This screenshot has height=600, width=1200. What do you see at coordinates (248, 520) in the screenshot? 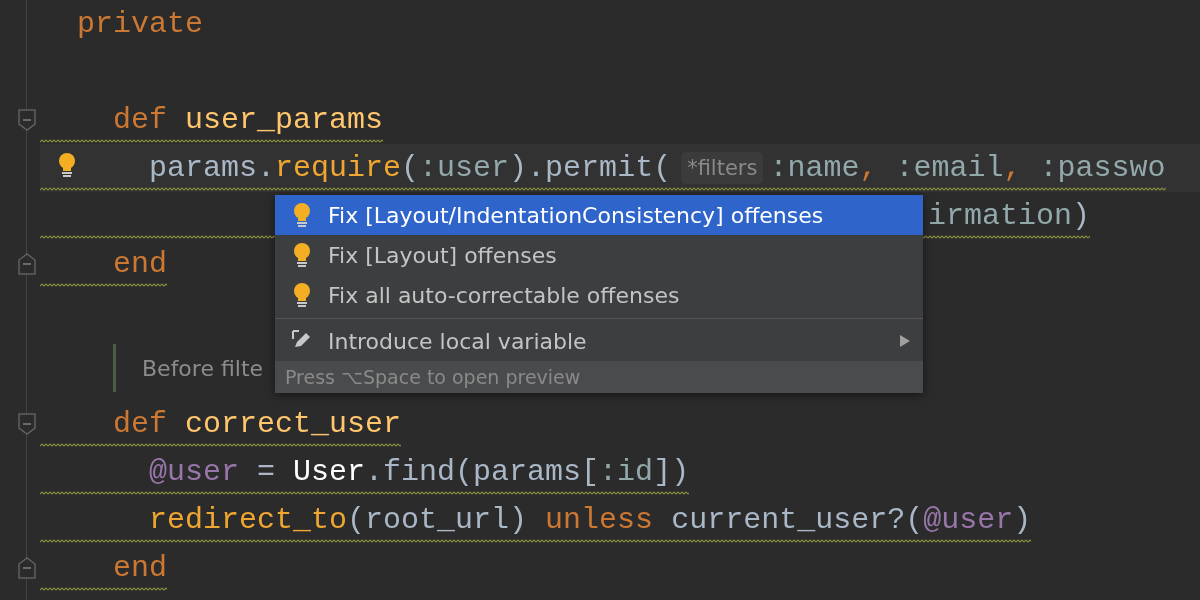
I see `code-token: redirect_to` at bounding box center [248, 520].